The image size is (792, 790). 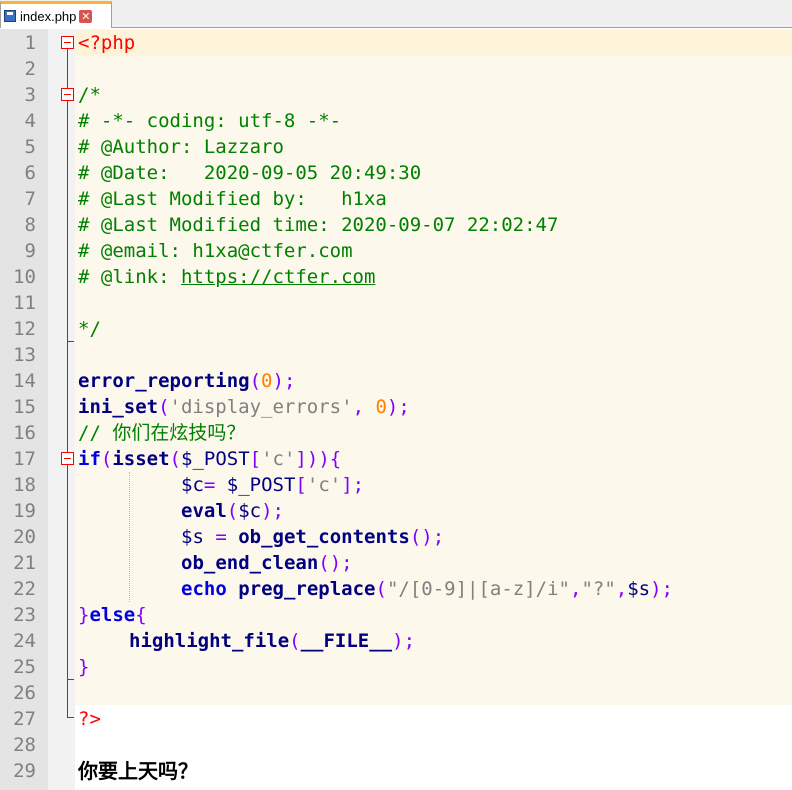 I want to click on html-output-text: 你要上天吗？, so click(x=138, y=771).